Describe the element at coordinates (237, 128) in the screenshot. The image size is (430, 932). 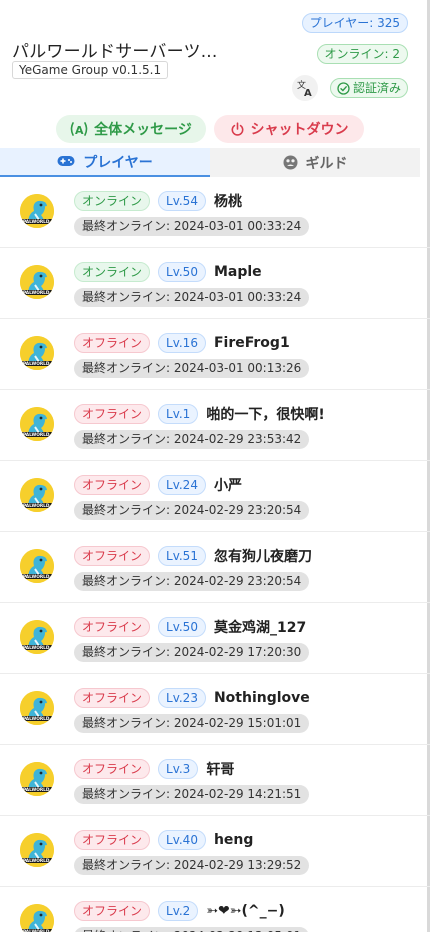
I see `power-icon` at that location.